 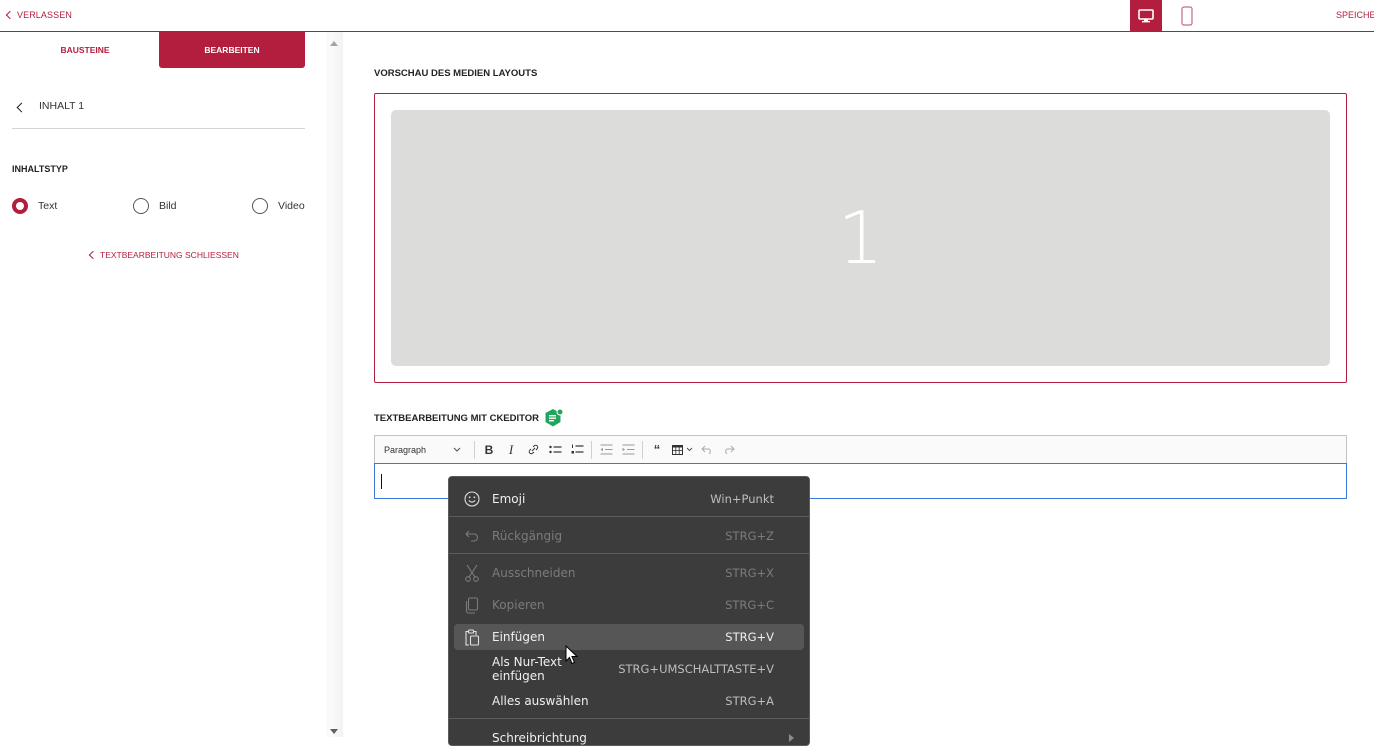 What do you see at coordinates (629, 637) in the screenshot?
I see `context-menu-item-paste: Einfügen STRG+V` at bounding box center [629, 637].